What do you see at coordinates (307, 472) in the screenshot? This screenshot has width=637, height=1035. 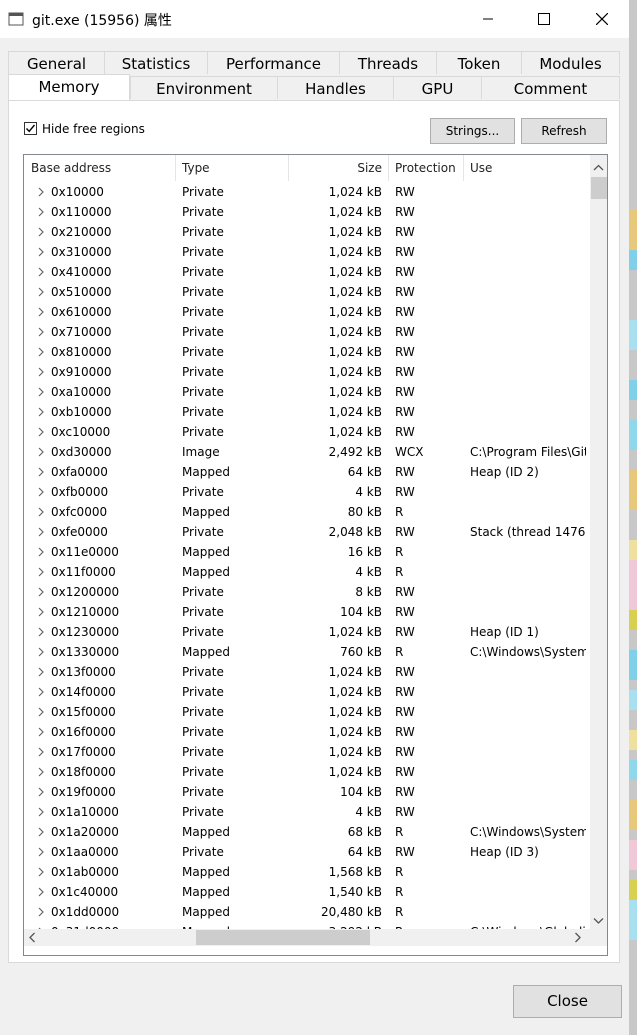 I see `table-row: 0xfa0000 Mapped 64 kB RW Heap (ID 2)` at bounding box center [307, 472].